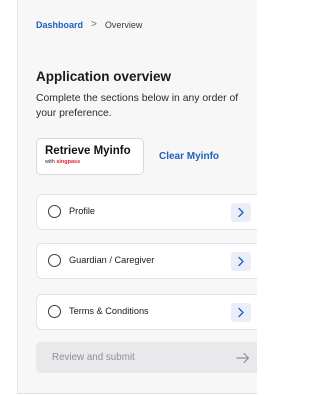  What do you see at coordinates (146, 357) in the screenshot?
I see `review-and-submit-button: Review and submit` at bounding box center [146, 357].